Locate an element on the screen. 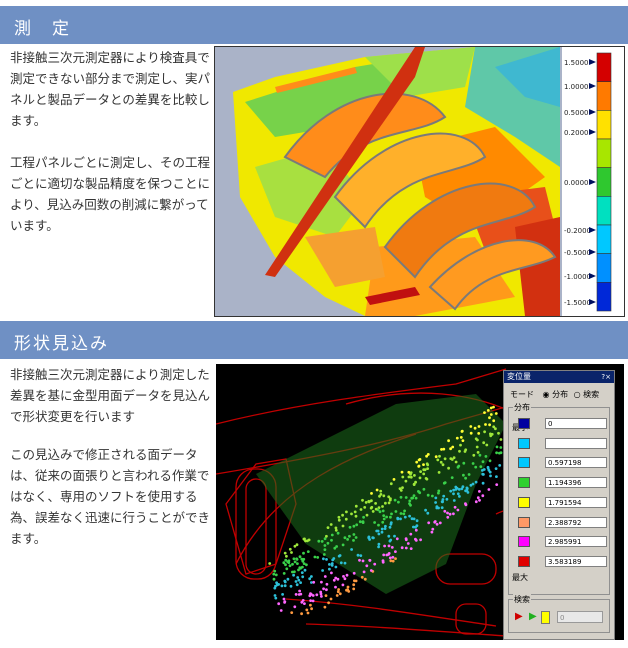 The height and width of the screenshot is (648, 628). radio-distribution: ◉ is located at coordinates (546, 394).